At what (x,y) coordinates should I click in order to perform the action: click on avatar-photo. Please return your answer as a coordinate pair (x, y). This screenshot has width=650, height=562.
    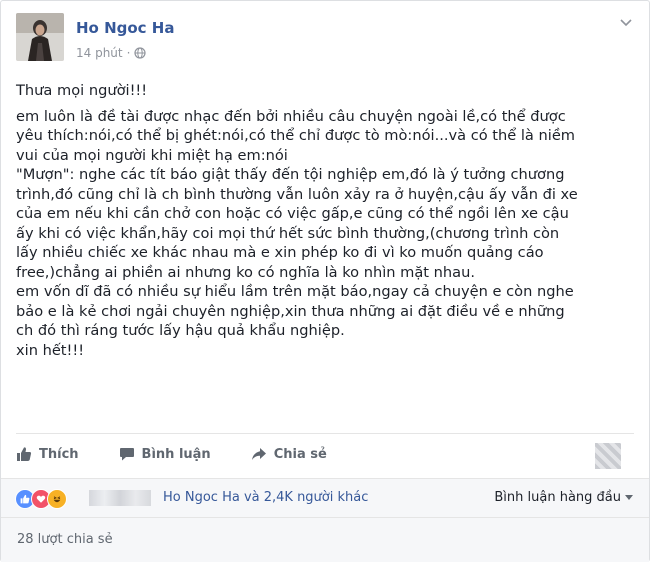
    Looking at the image, I should click on (40, 37).